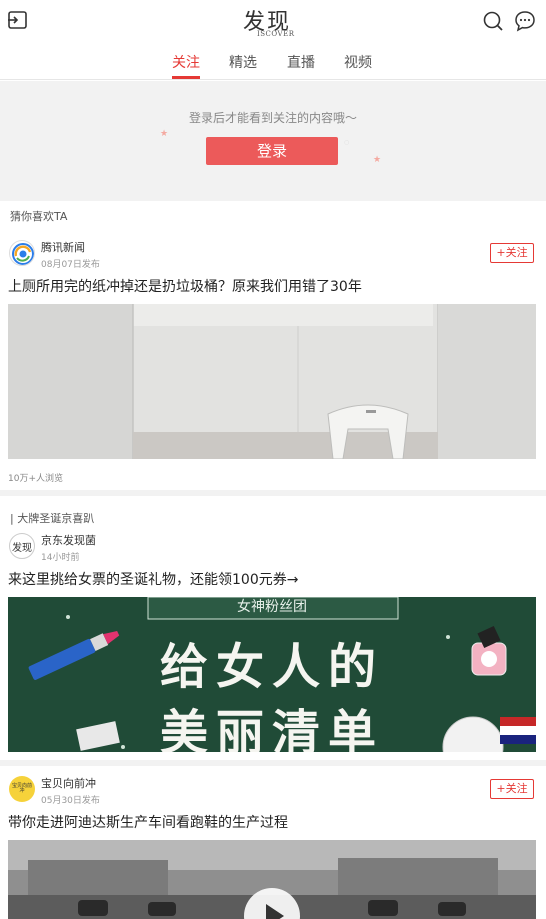 Image resolution: width=546 pixels, height=919 pixels. I want to click on tab-featured: 精选, so click(243, 62).